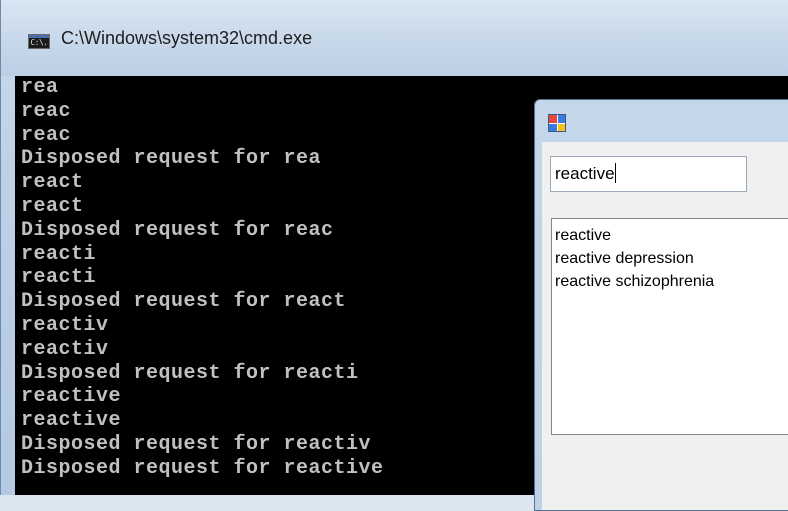  I want to click on cmd-icon: C:\., so click(39, 41).